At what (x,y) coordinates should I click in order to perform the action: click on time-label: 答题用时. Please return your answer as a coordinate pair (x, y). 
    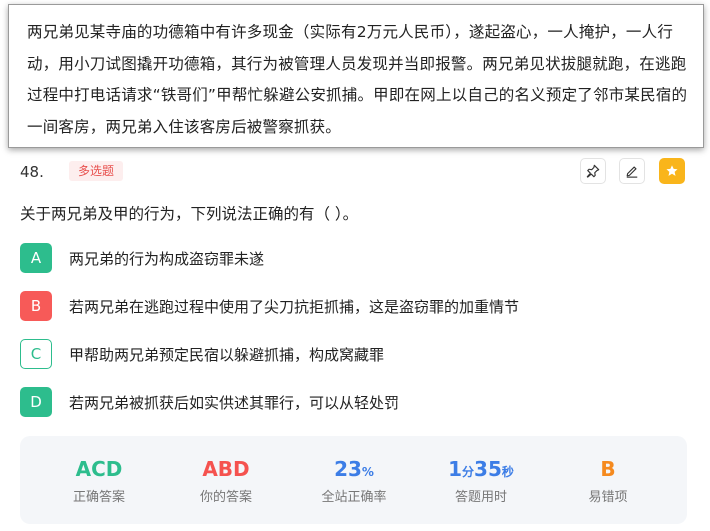
    Looking at the image, I should click on (480, 497).